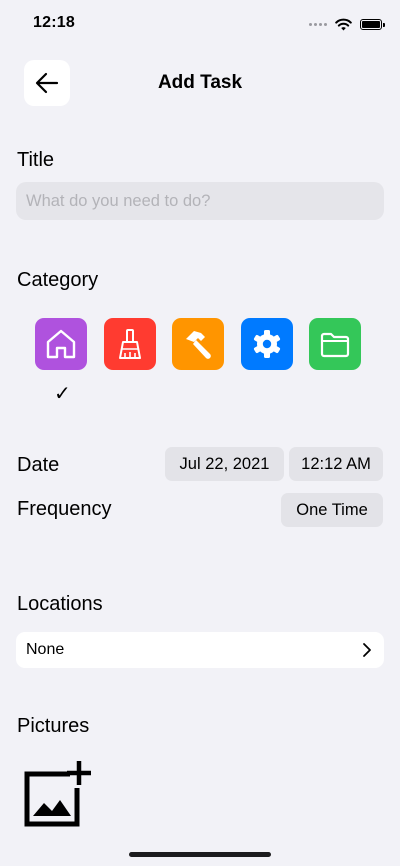  I want to click on category-repair-button, so click(198, 344).